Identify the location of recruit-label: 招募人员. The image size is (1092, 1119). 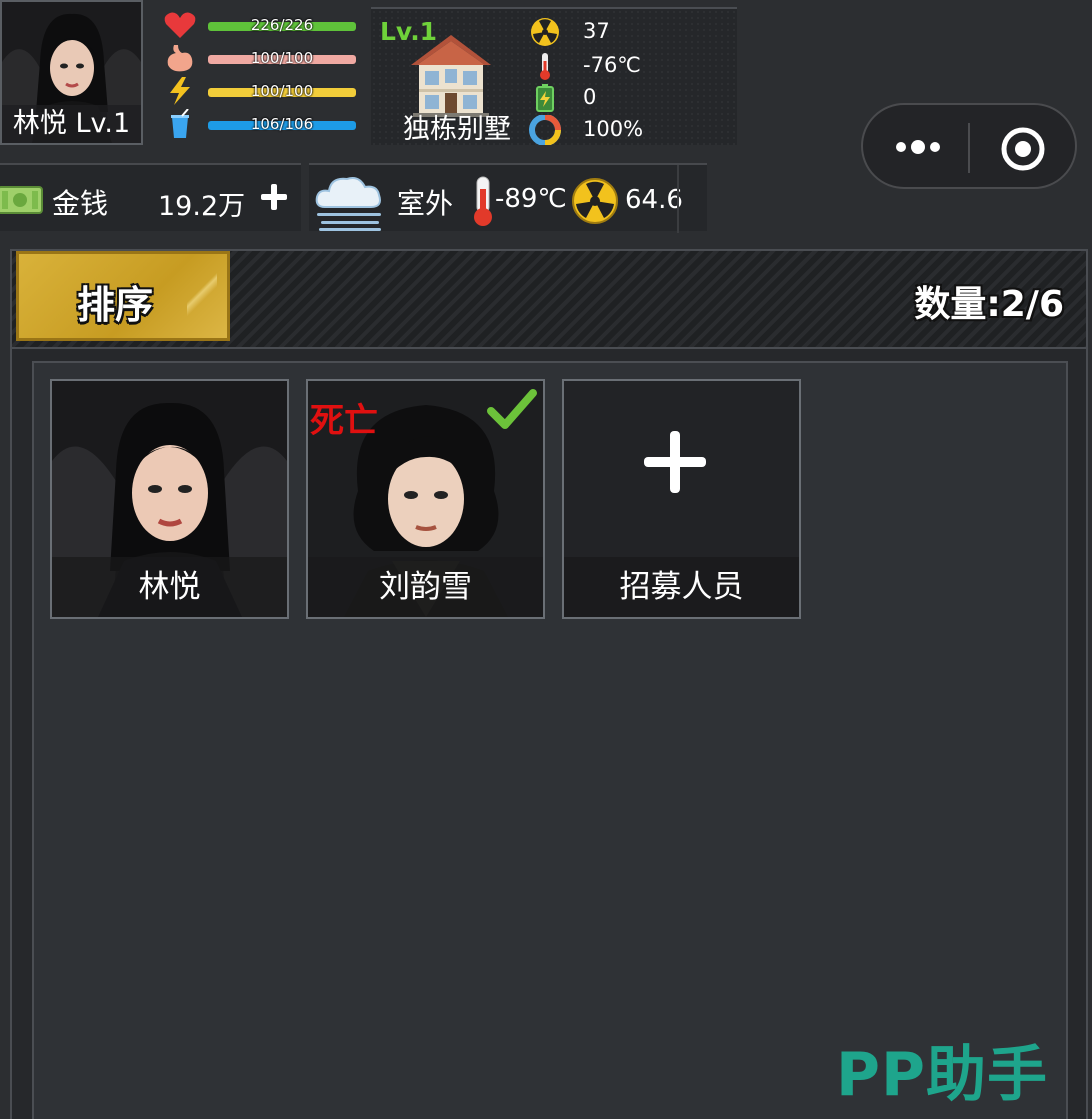
(681, 587).